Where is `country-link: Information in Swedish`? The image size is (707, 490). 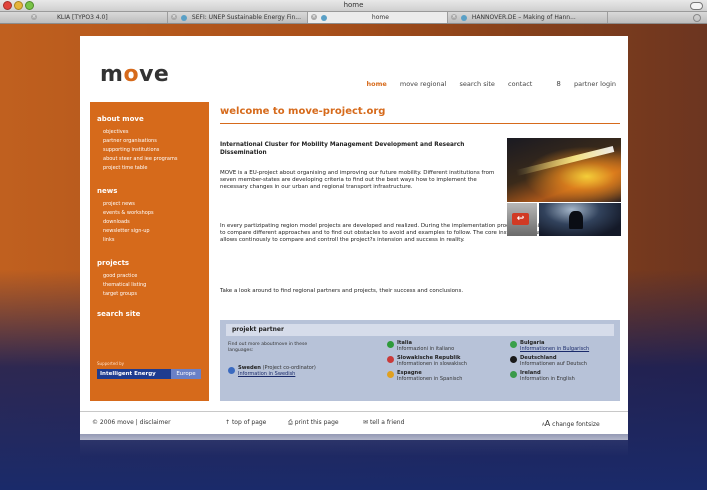
country-link: Information in Swedish is located at coordinates (266, 374).